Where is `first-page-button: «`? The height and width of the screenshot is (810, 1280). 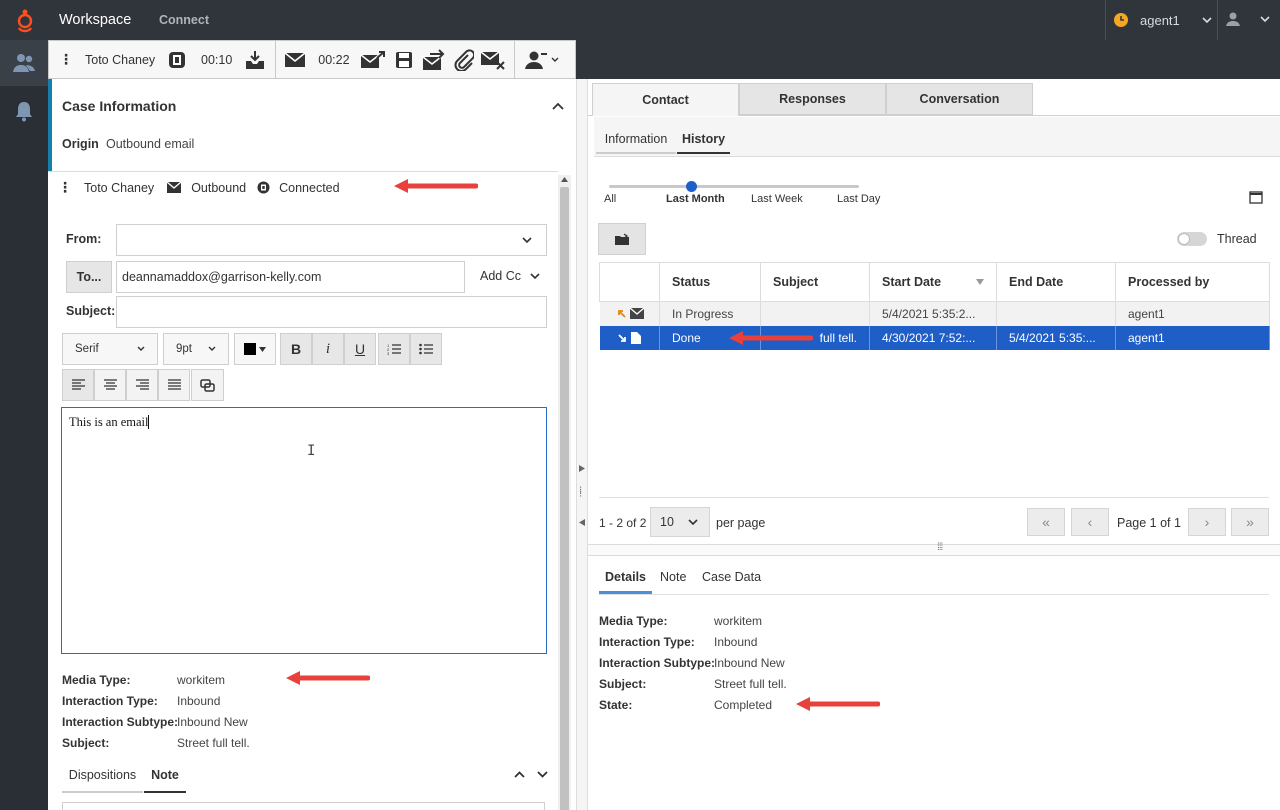
first-page-button: « is located at coordinates (1046, 522).